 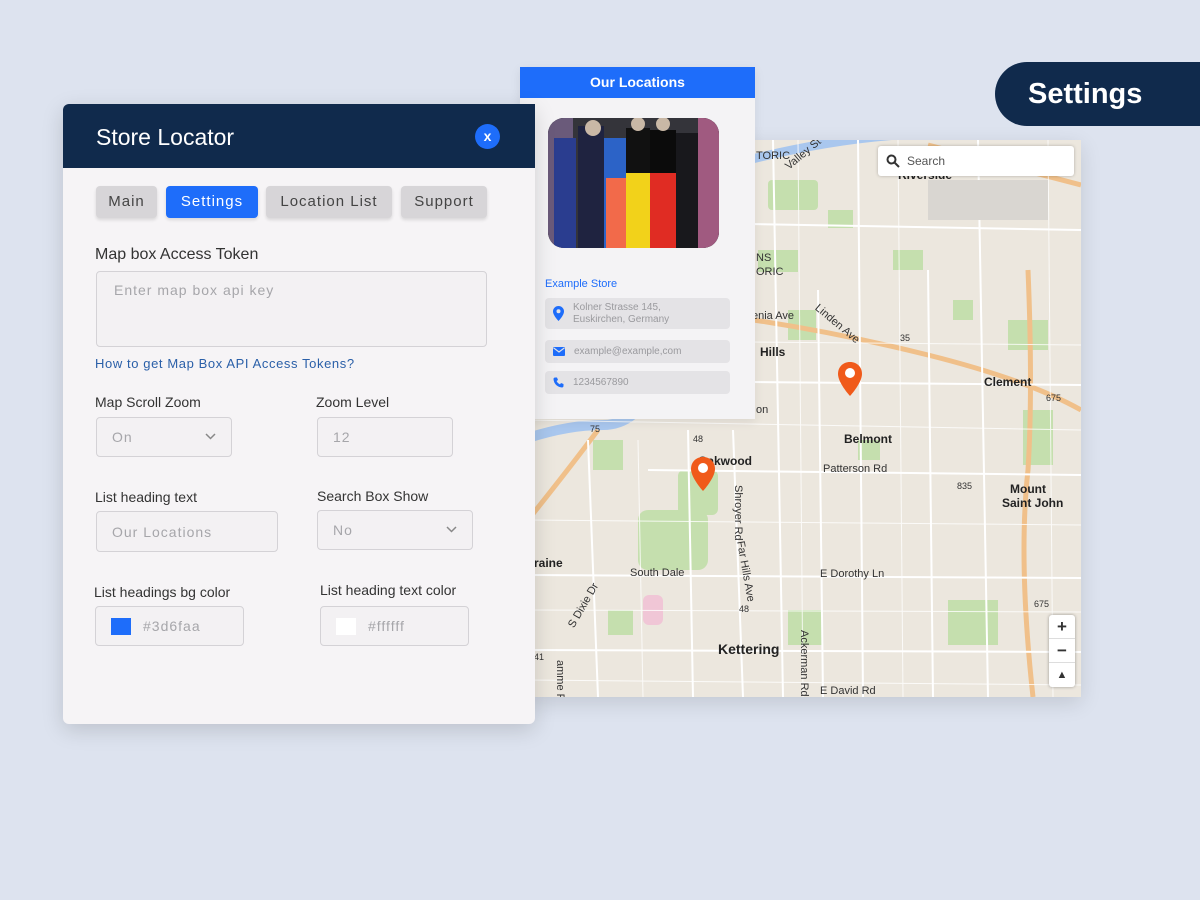 I want to click on map-marker-icon, so click(x=558, y=313).